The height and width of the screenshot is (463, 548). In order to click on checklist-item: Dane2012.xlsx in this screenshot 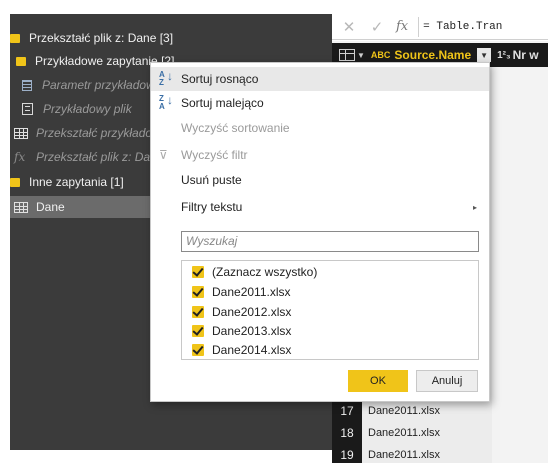, I will do `click(241, 312)`.